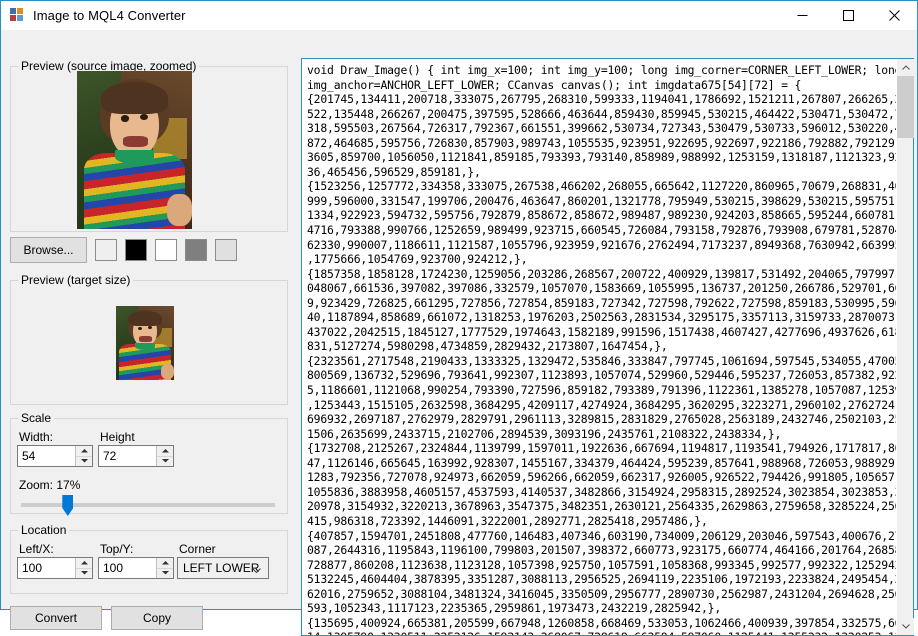  I want to click on width-stepper-arrows, so click(83, 456).